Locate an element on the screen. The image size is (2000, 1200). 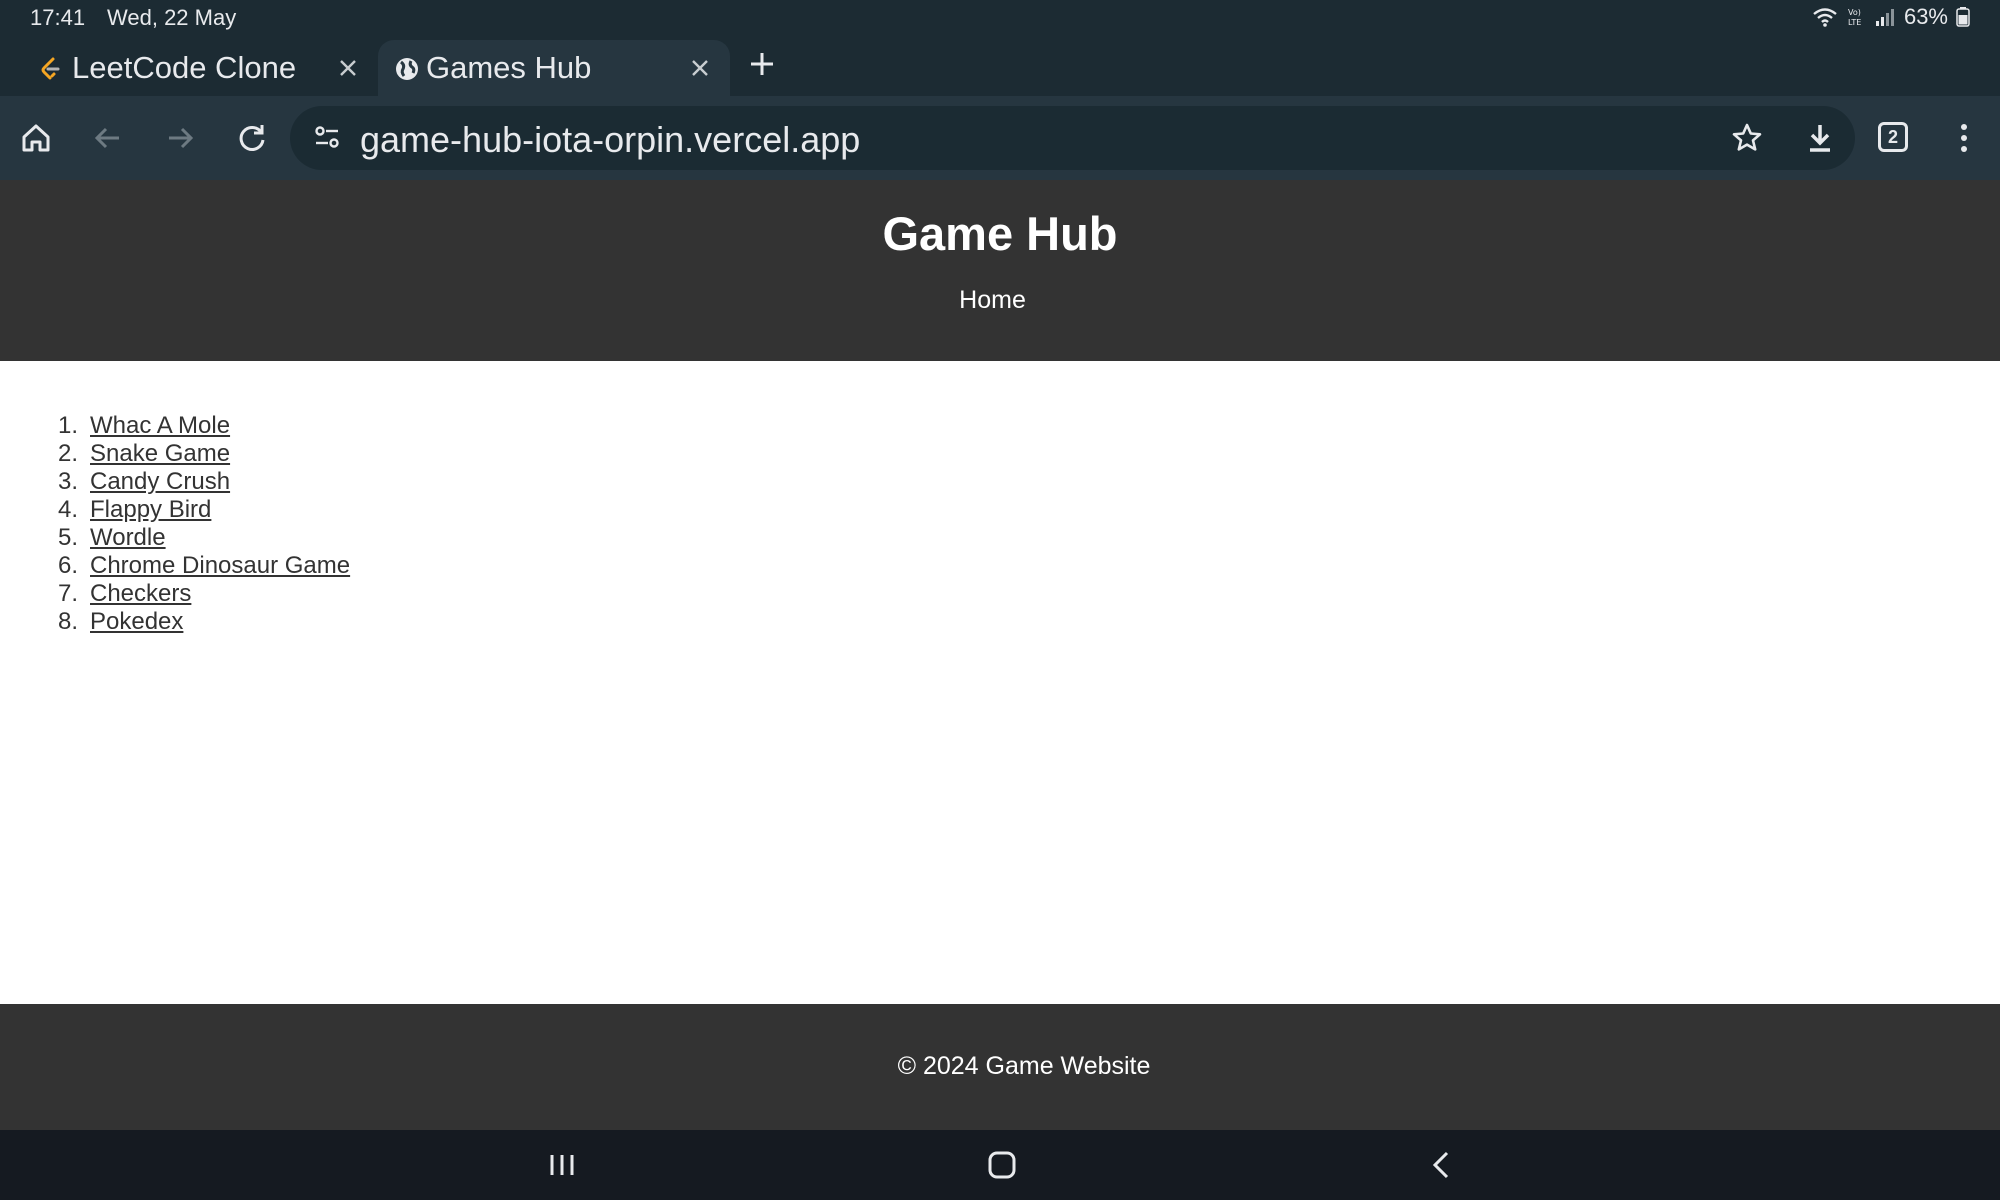
wifi-icon is located at coordinates (1825, 17).